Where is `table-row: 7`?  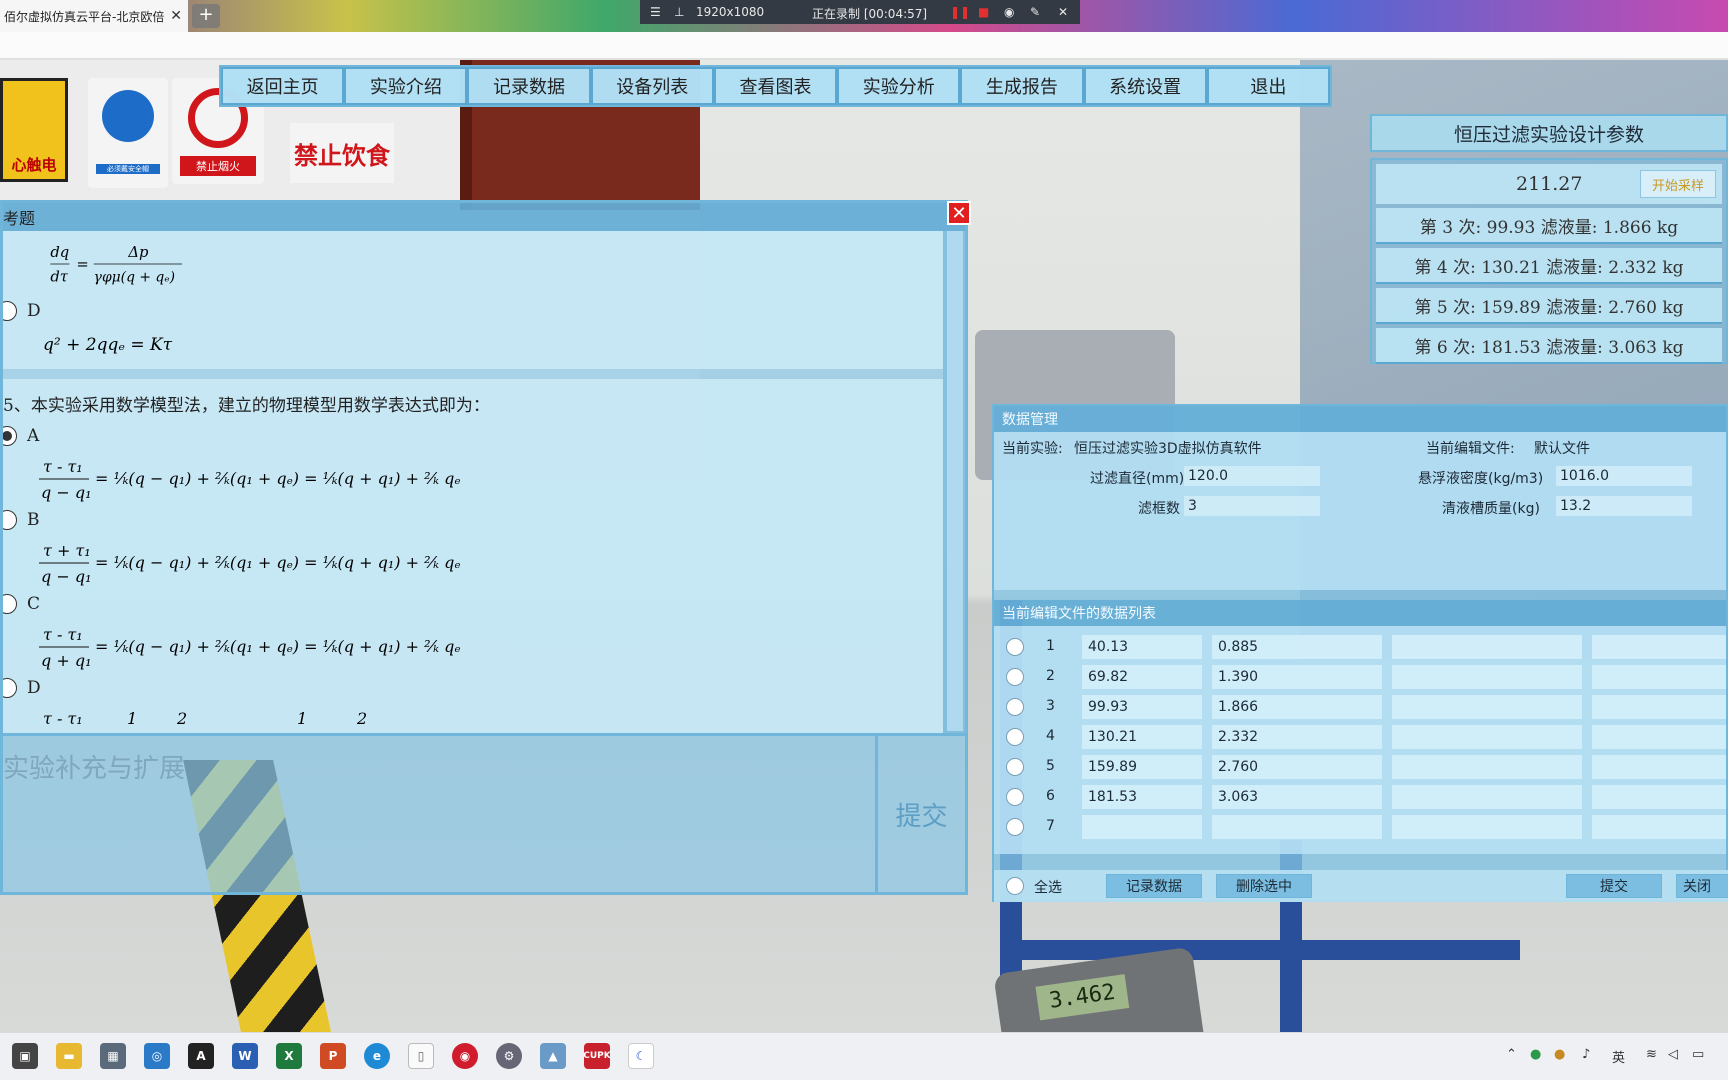
table-row: 7 is located at coordinates (1360, 827).